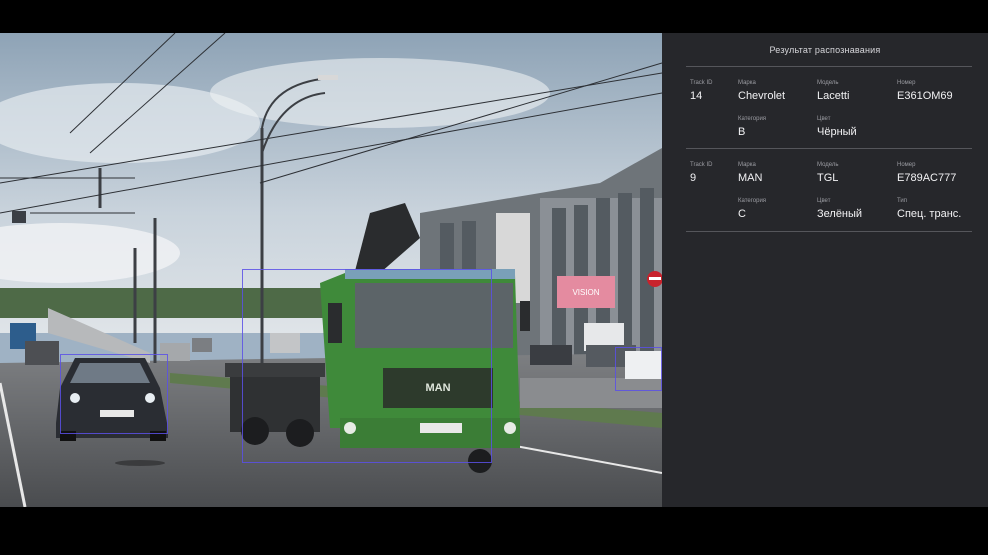 The height and width of the screenshot is (555, 988). I want to click on detection-box-parked-car, so click(638, 369).